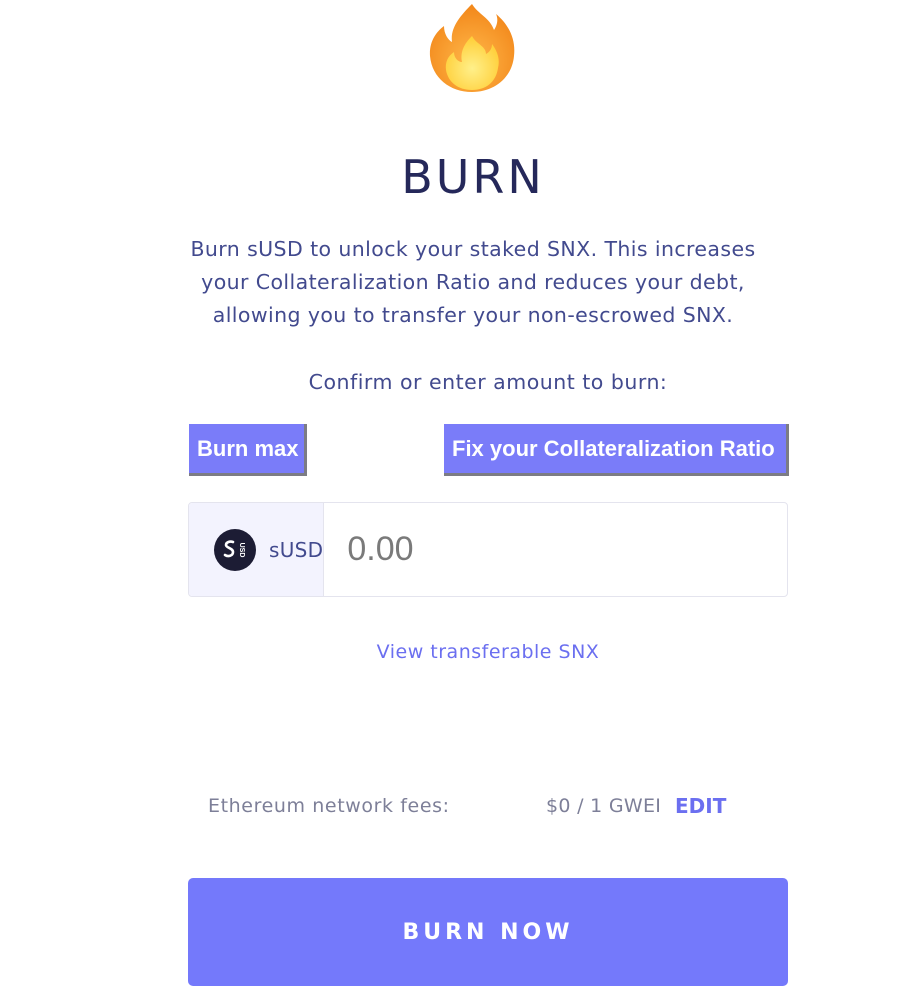  I want to click on susd-token-icon: USD, so click(235, 549).